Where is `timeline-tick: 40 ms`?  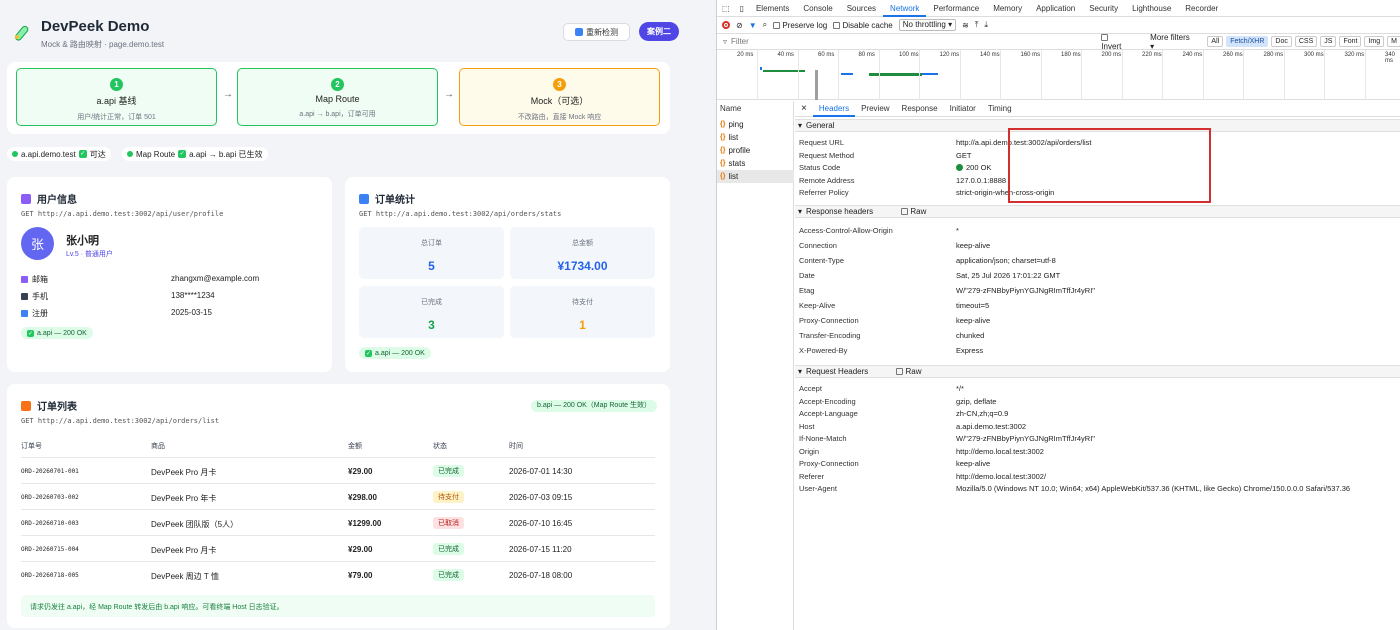
timeline-tick: 40 ms is located at coordinates (785, 55).